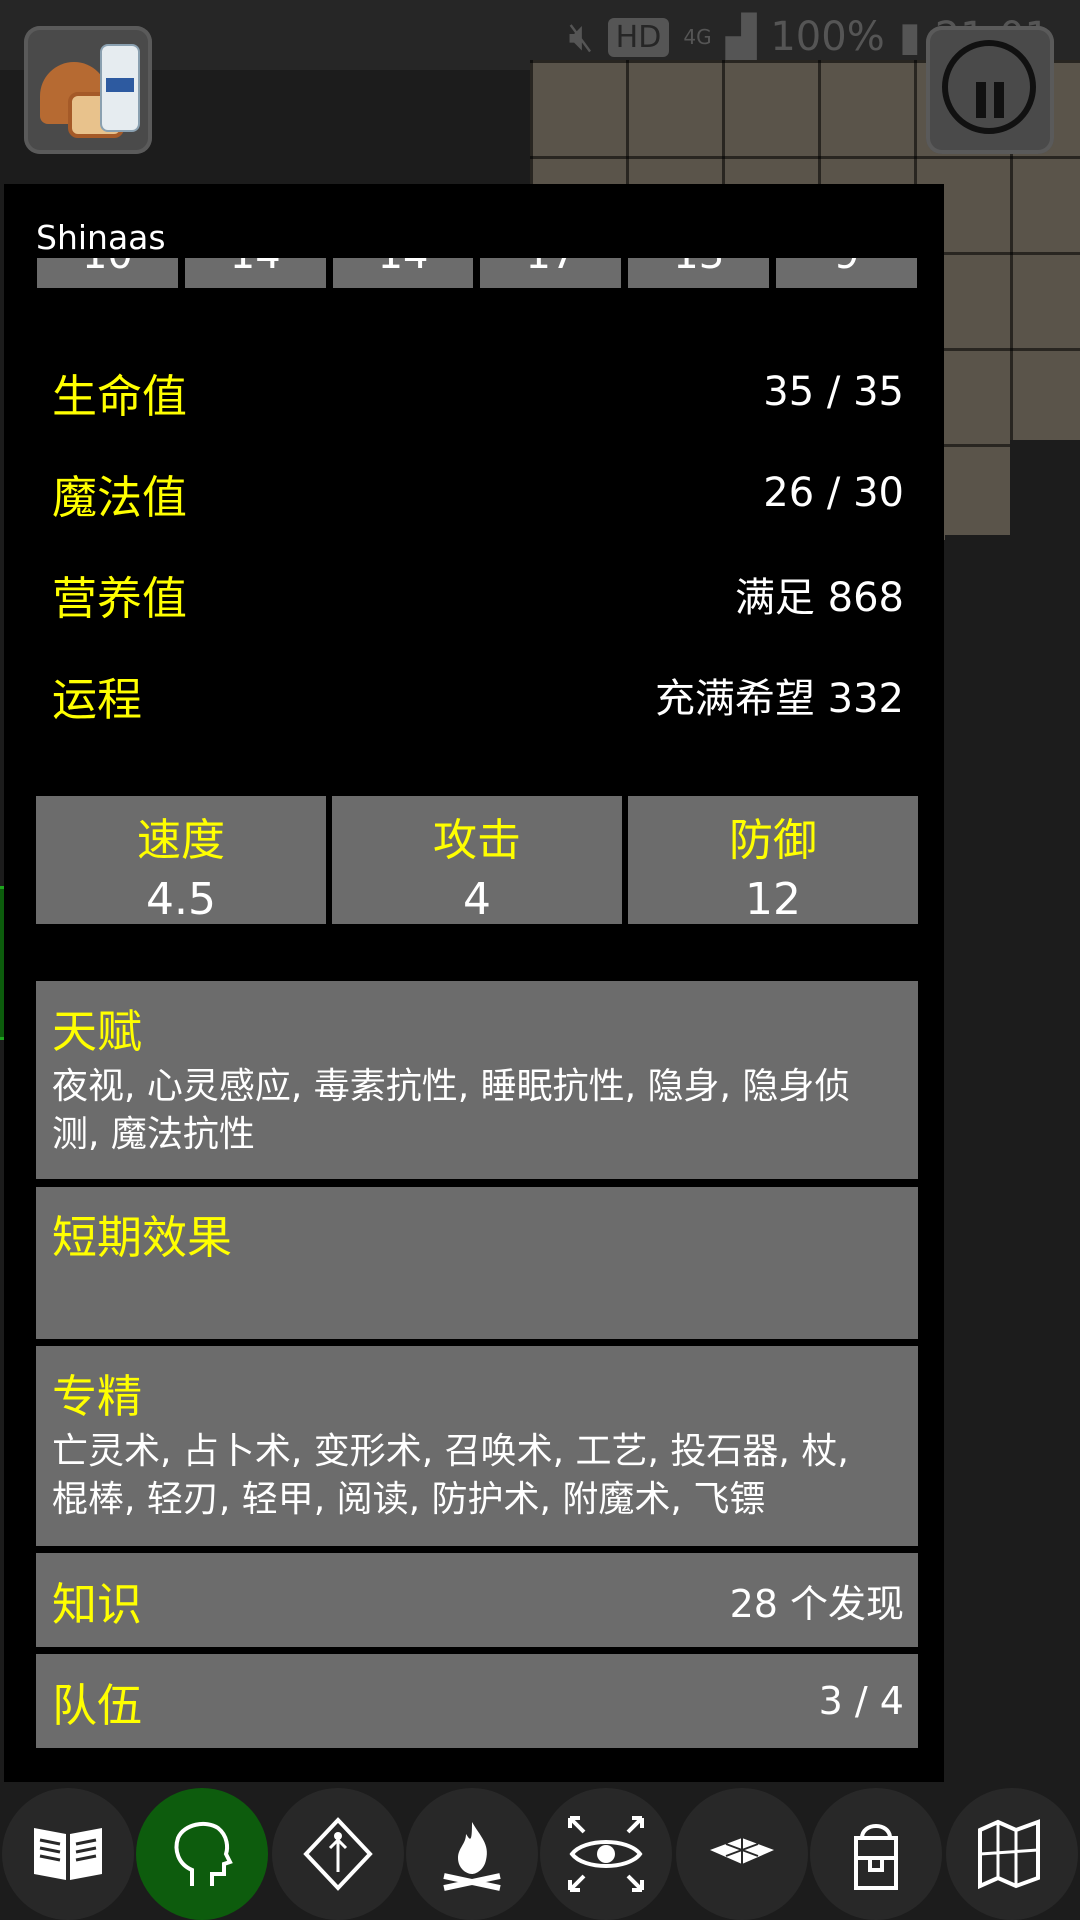 The width and height of the screenshot is (1080, 1920). What do you see at coordinates (120, 598) in the screenshot?
I see `stat-label: 营养值` at bounding box center [120, 598].